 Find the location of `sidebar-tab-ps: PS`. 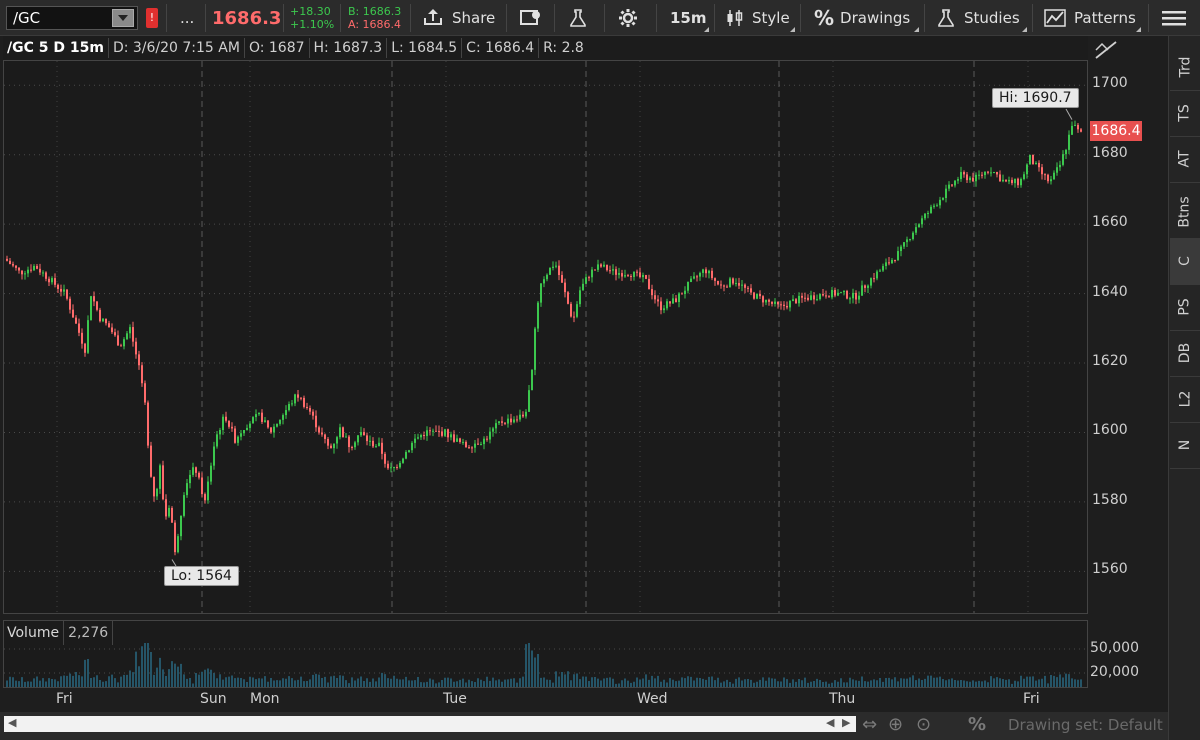

sidebar-tab-ps: PS is located at coordinates (1185, 307).